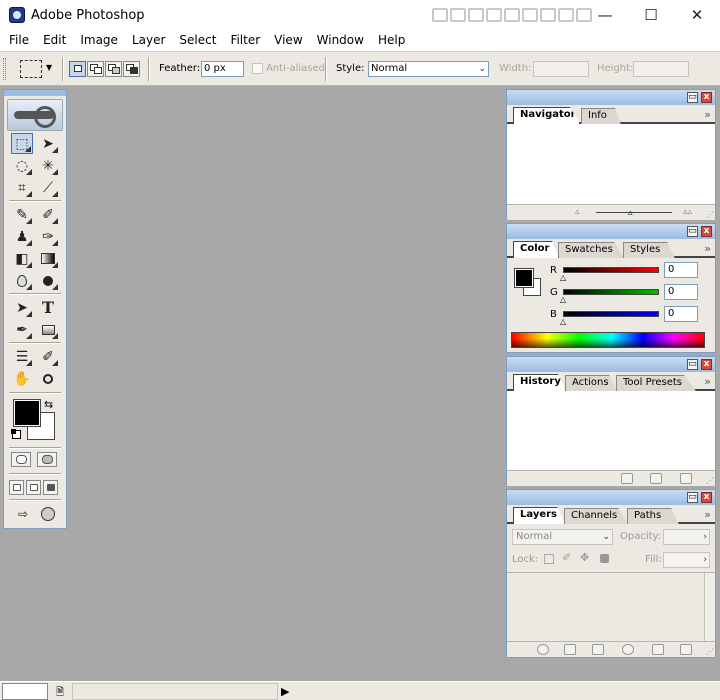 The height and width of the screenshot is (700, 720). What do you see at coordinates (563, 300) in the screenshot?
I see `green-slider-thumb: △` at bounding box center [563, 300].